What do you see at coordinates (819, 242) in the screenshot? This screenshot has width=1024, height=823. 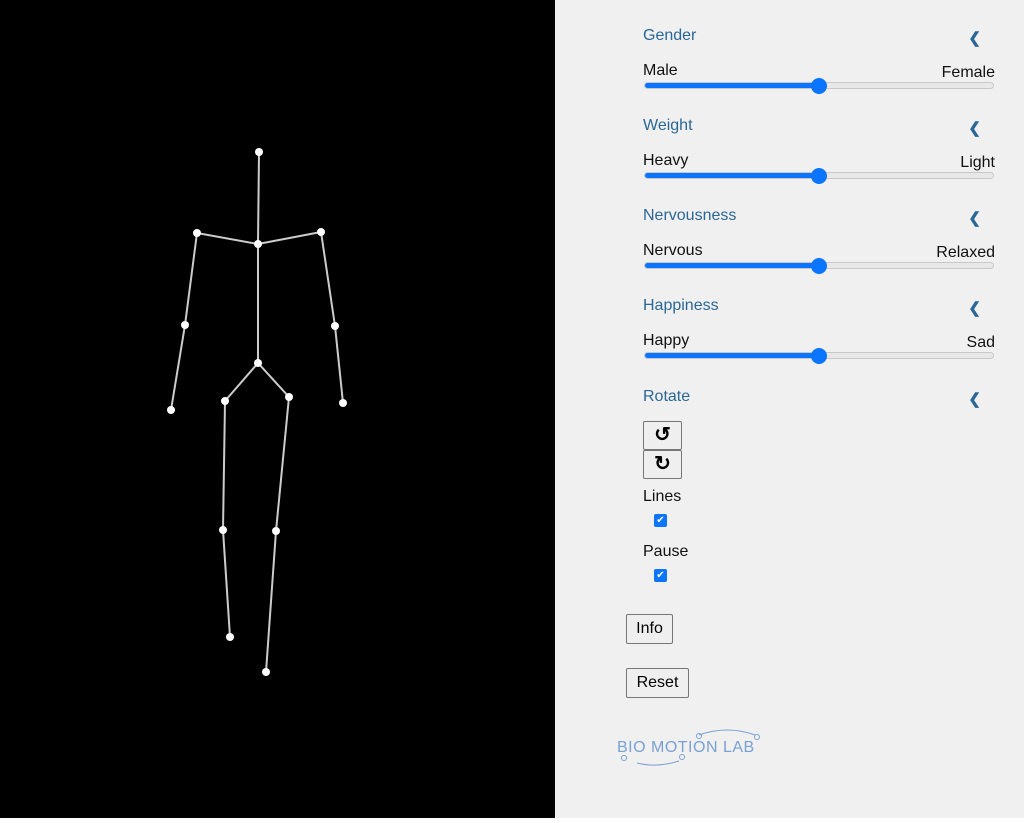 I see `slider-section-nervousness: Nervousness ❮ Nervous Relaxed` at bounding box center [819, 242].